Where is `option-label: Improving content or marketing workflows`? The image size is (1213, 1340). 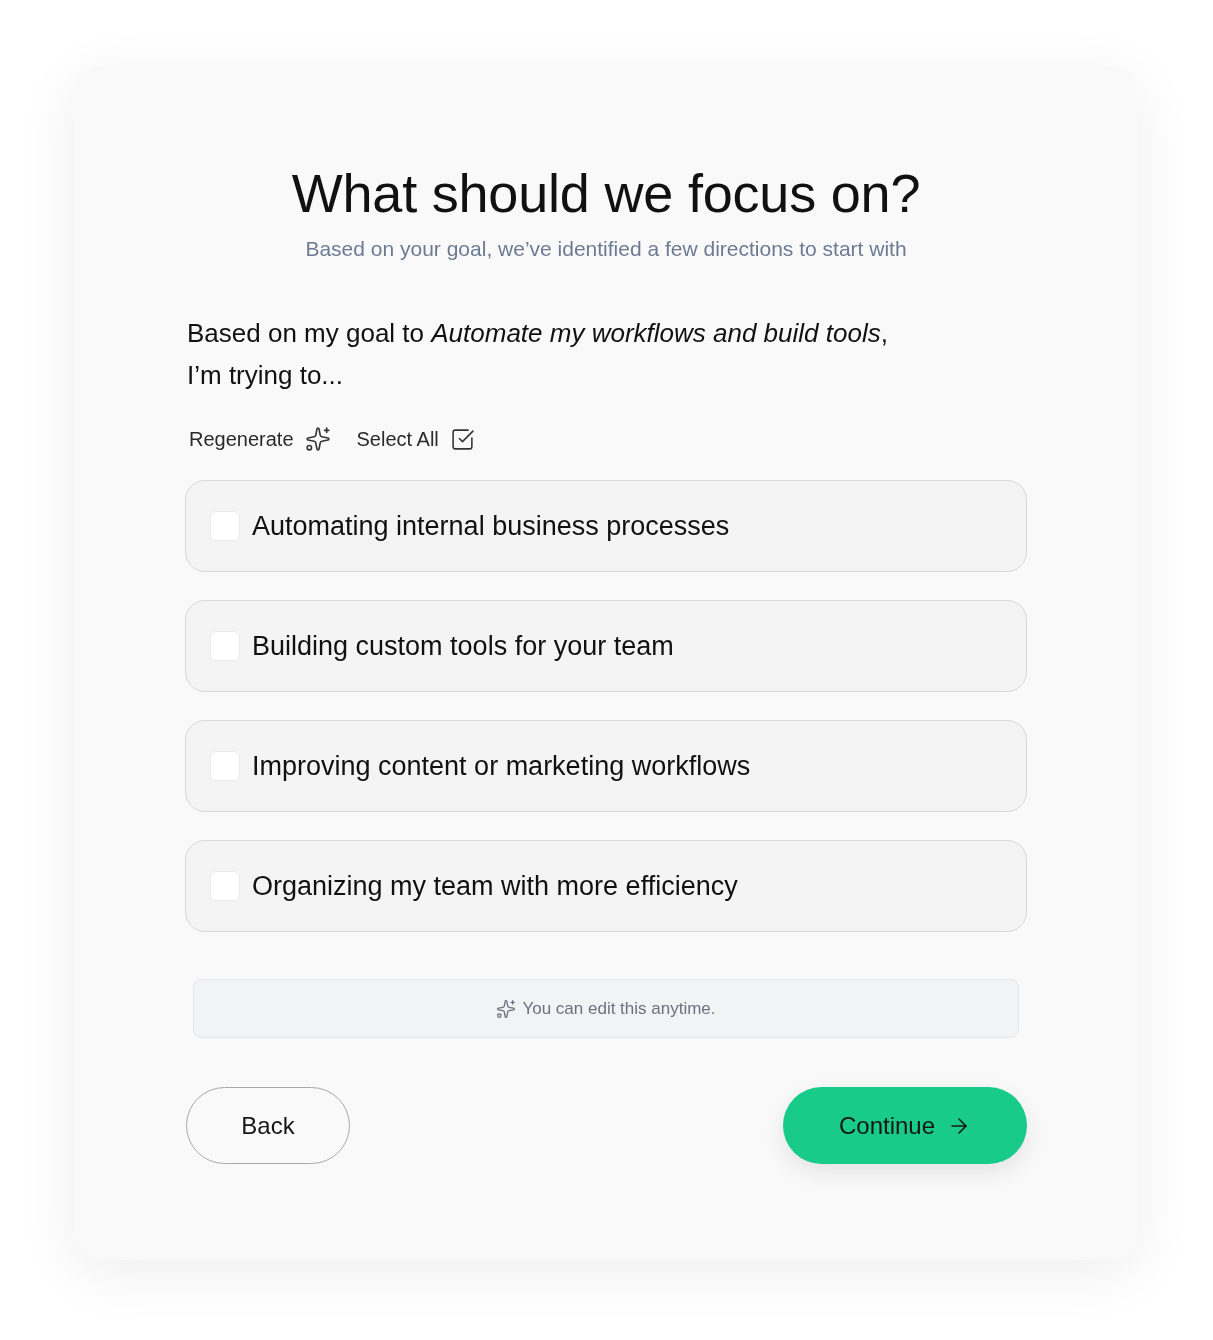
option-label: Improving content or marketing workflows is located at coordinates (501, 766).